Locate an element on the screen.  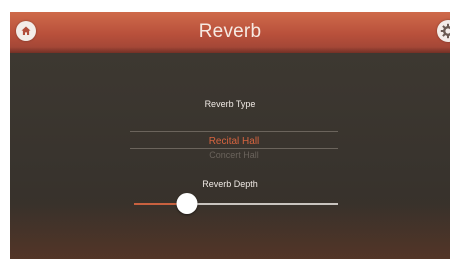
reverb-type-label: Reverb Type is located at coordinates (230, 104).